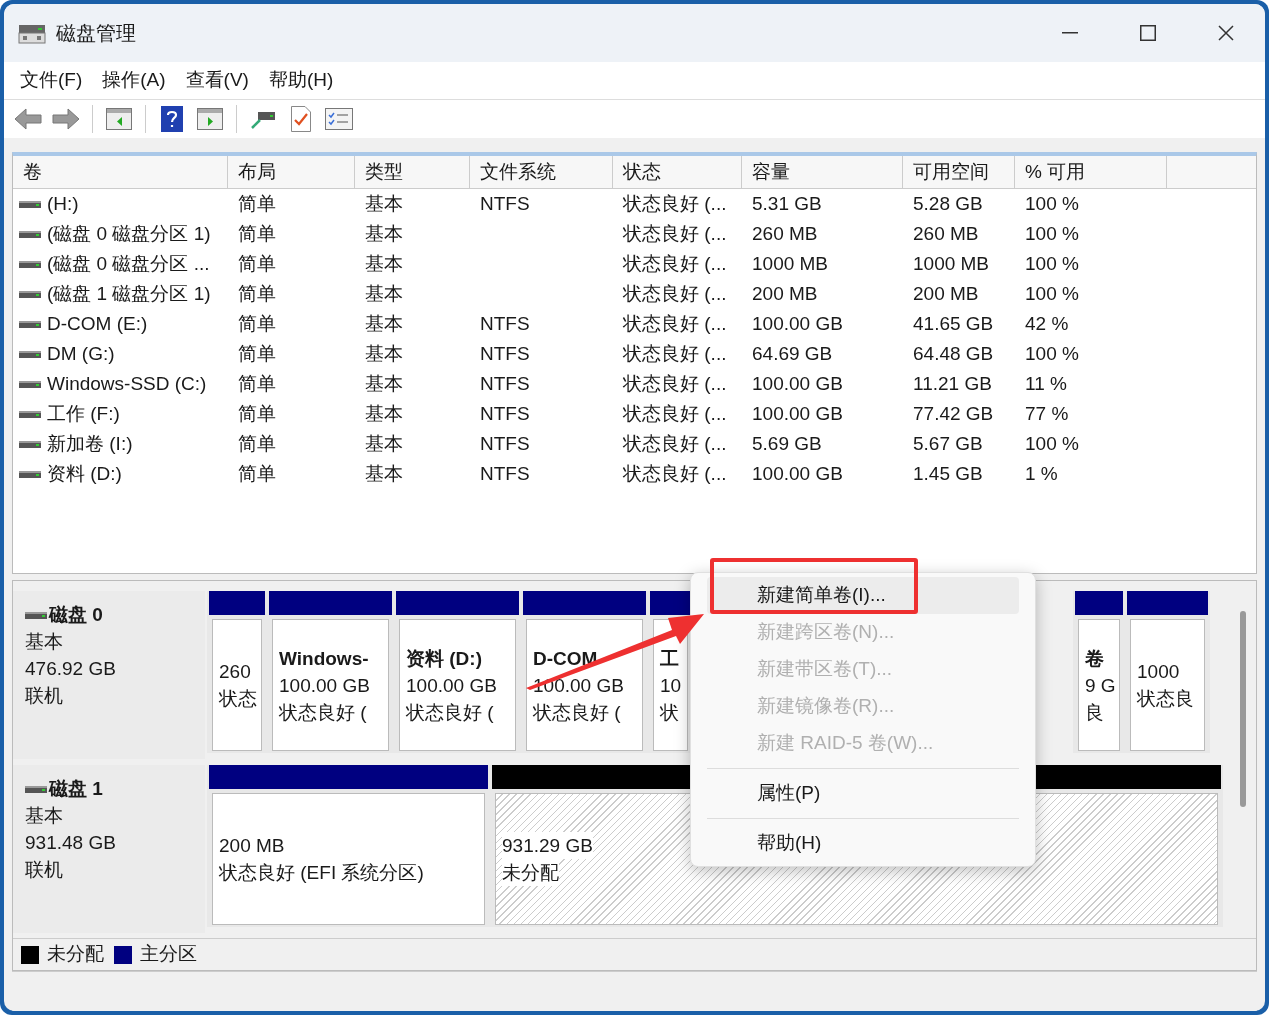  What do you see at coordinates (81, 353) in the screenshot?
I see `table-cell-text: DM (G:)` at bounding box center [81, 353].